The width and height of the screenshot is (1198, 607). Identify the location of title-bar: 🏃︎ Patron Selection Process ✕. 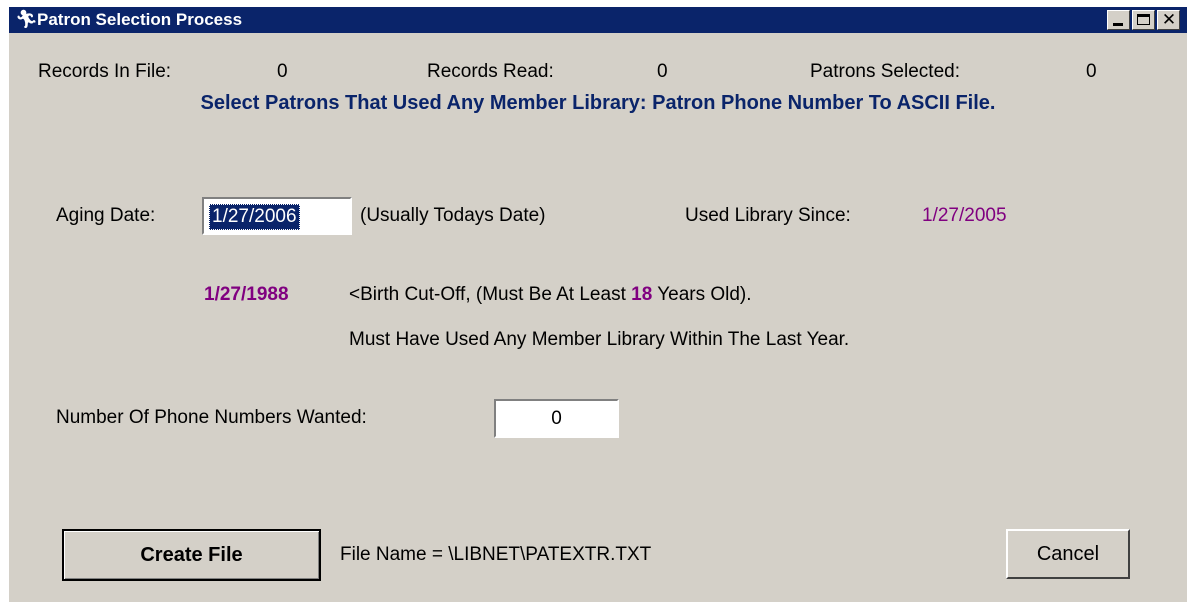
(598, 20).